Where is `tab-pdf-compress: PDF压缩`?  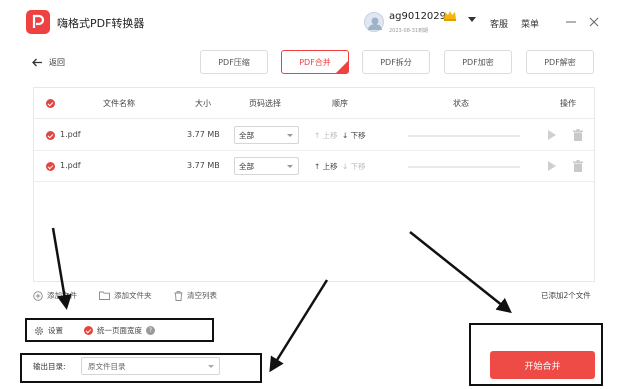
tab-pdf-compress: PDF压缩 is located at coordinates (234, 62).